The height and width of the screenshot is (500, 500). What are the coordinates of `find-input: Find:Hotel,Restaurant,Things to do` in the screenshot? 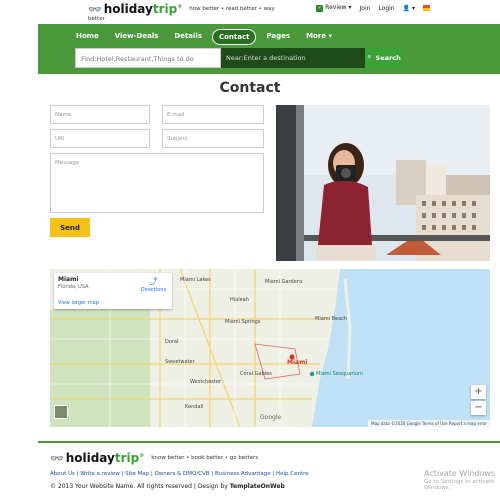 It's located at (148, 58).